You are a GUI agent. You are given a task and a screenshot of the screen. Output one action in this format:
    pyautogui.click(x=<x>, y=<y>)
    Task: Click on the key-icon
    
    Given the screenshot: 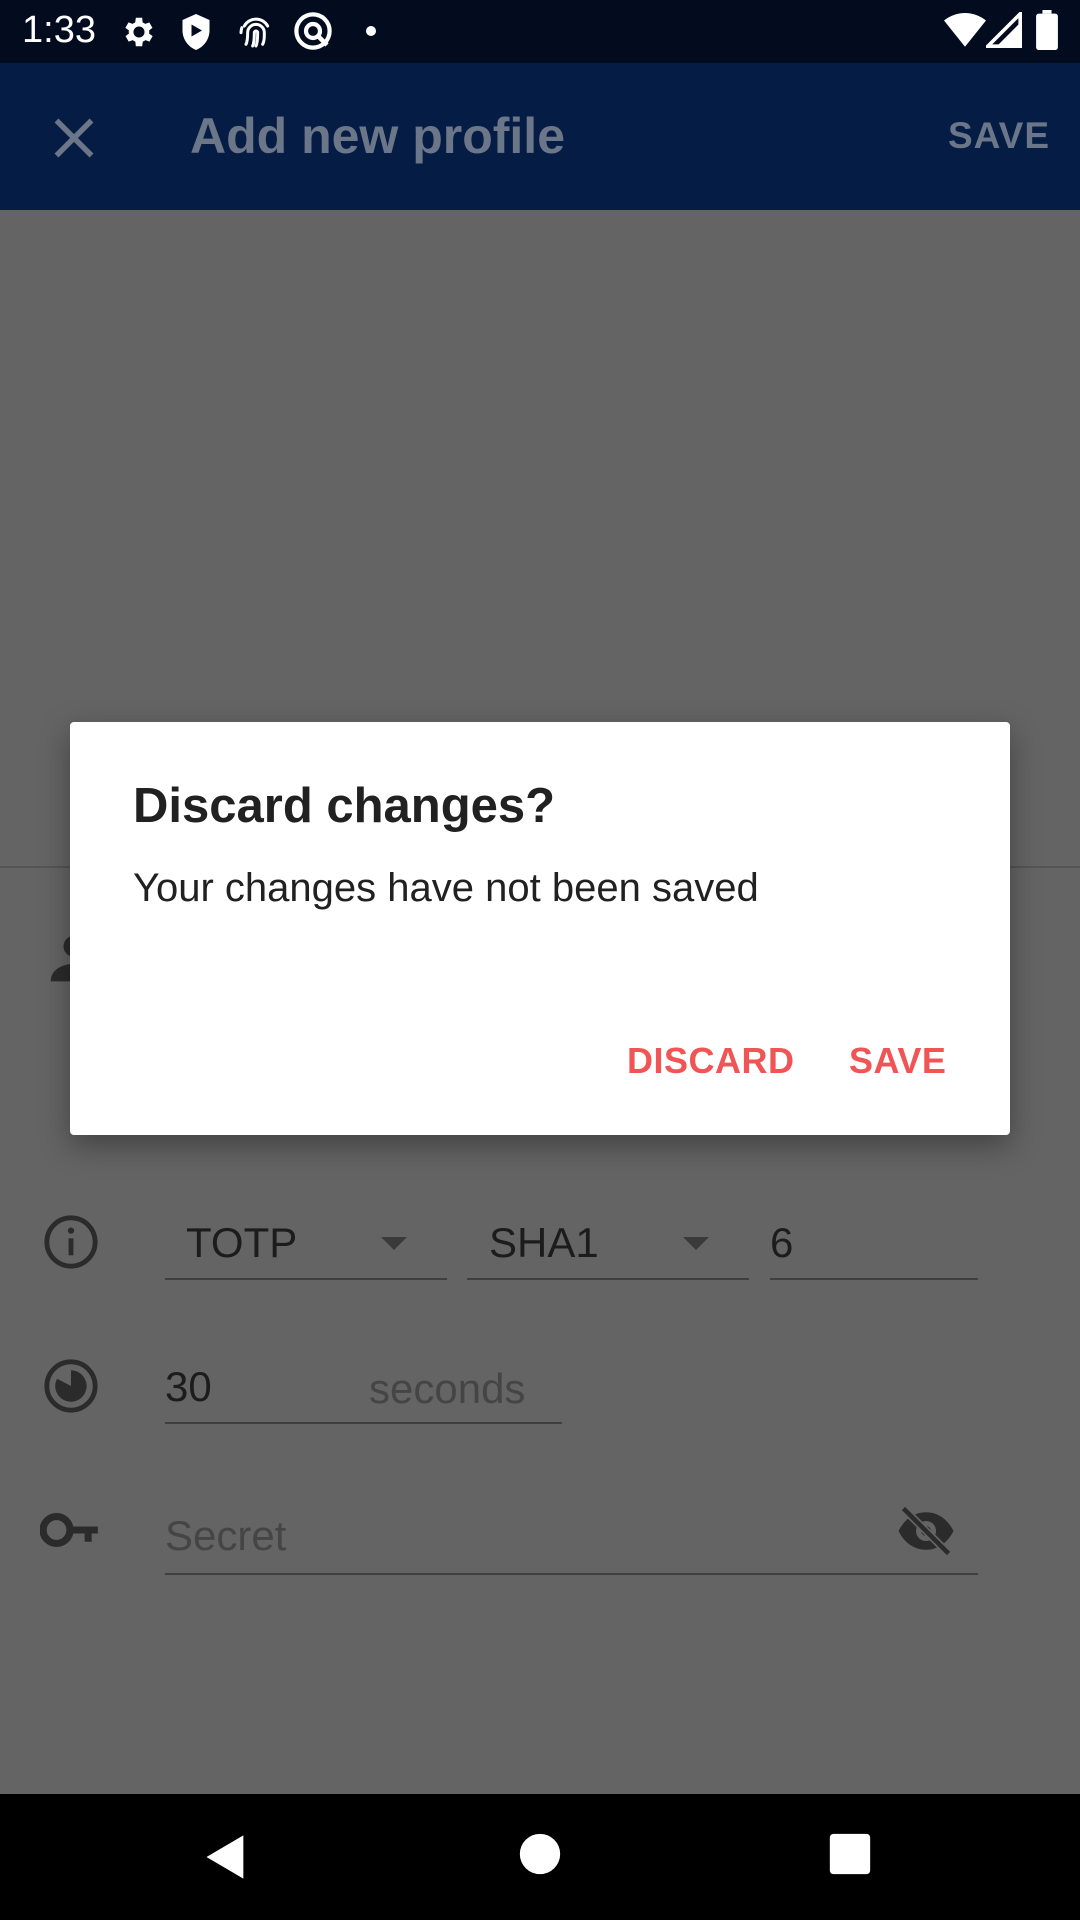 What is the action you would take?
    pyautogui.click(x=69, y=1530)
    